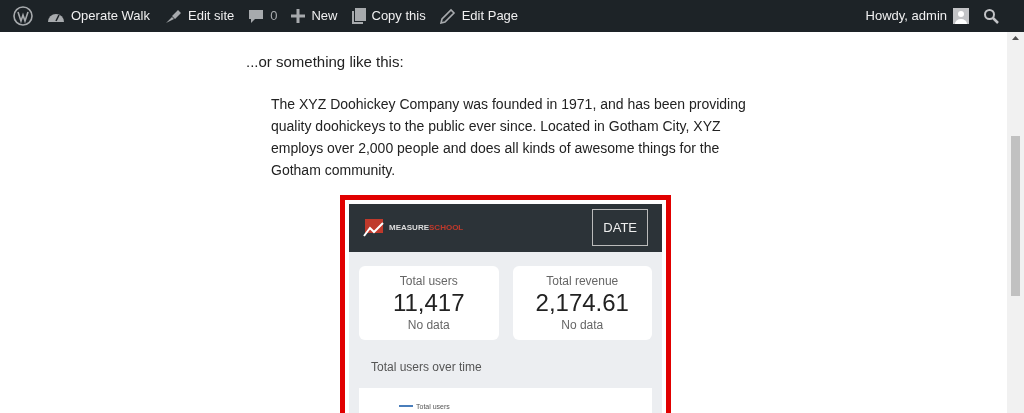 Image resolution: width=1024 pixels, height=413 pixels. What do you see at coordinates (374, 227) in the screenshot?
I see `chart-logo-icon` at bounding box center [374, 227].